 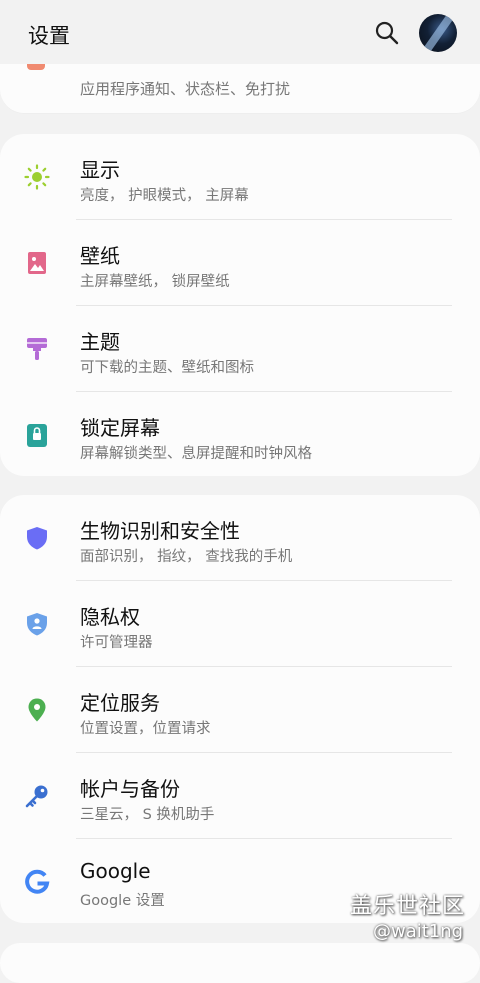 What do you see at coordinates (130, 789) in the screenshot?
I see `item-label: 帐户与备份` at bounding box center [130, 789].